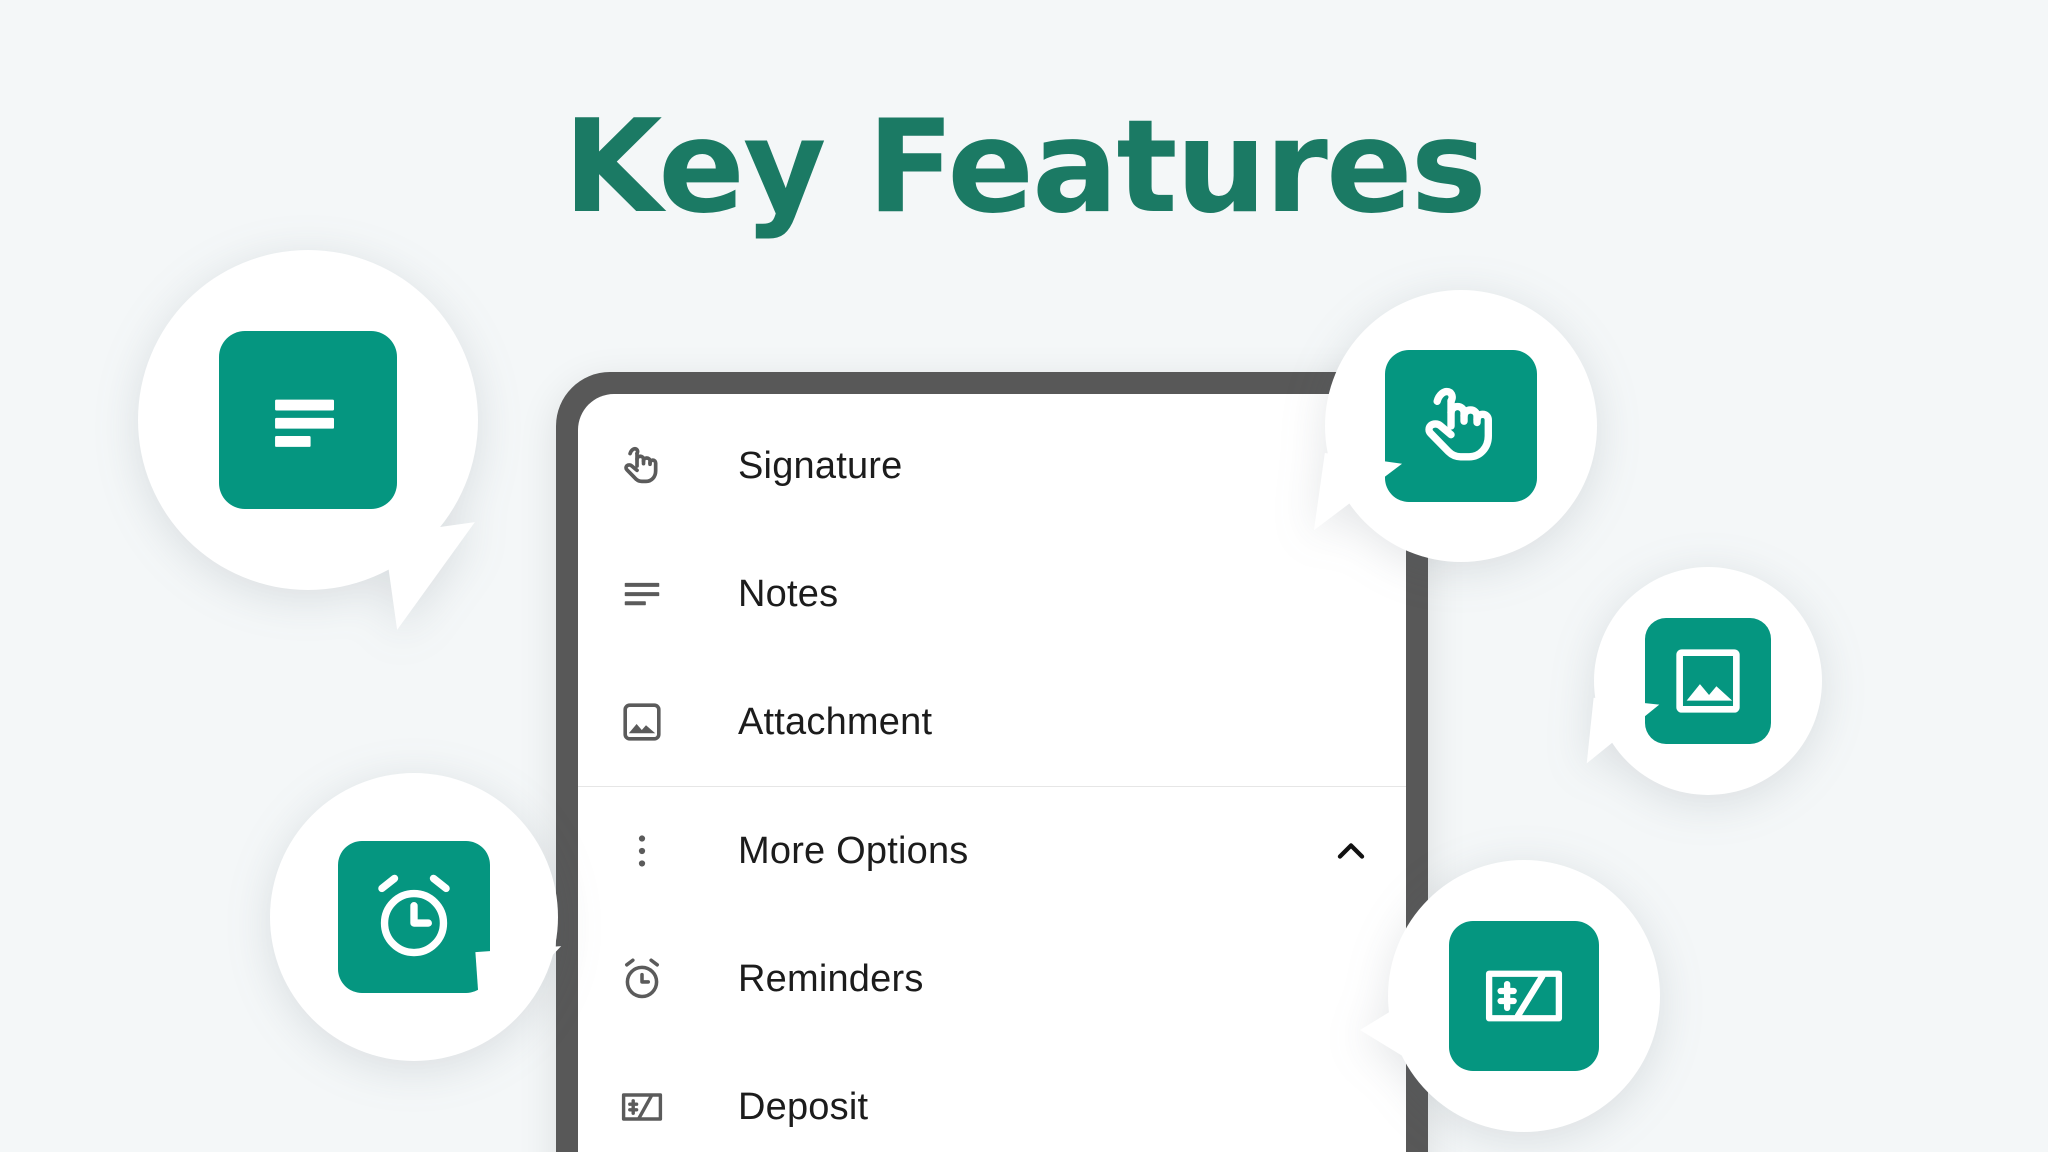 The image size is (2048, 1152). I want to click on menu-item-label: Signature, so click(820, 465).